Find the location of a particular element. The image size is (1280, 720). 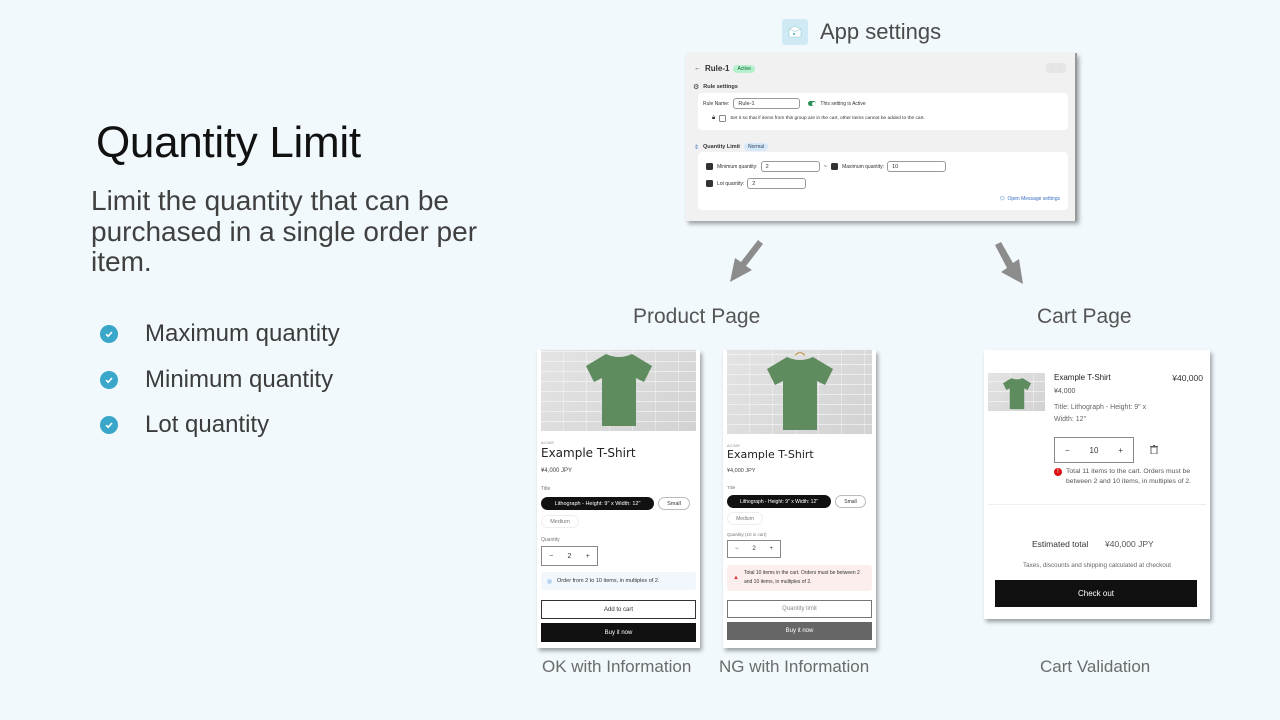

checkout-button: Check out is located at coordinates (1096, 593).